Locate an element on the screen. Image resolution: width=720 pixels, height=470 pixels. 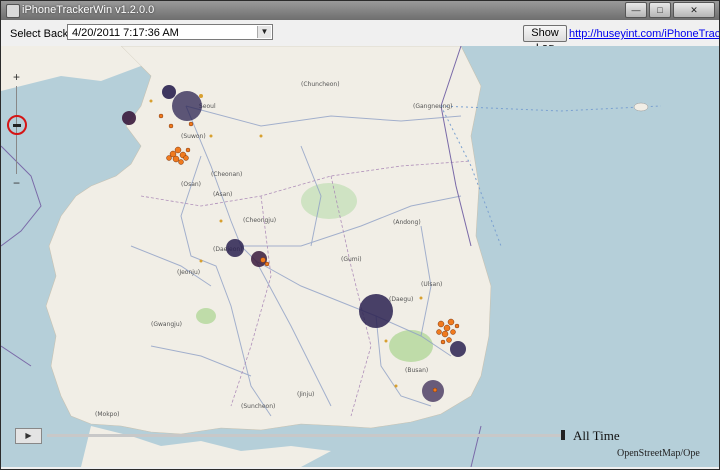
minimize-icon: — is located at coordinates (636, 10).